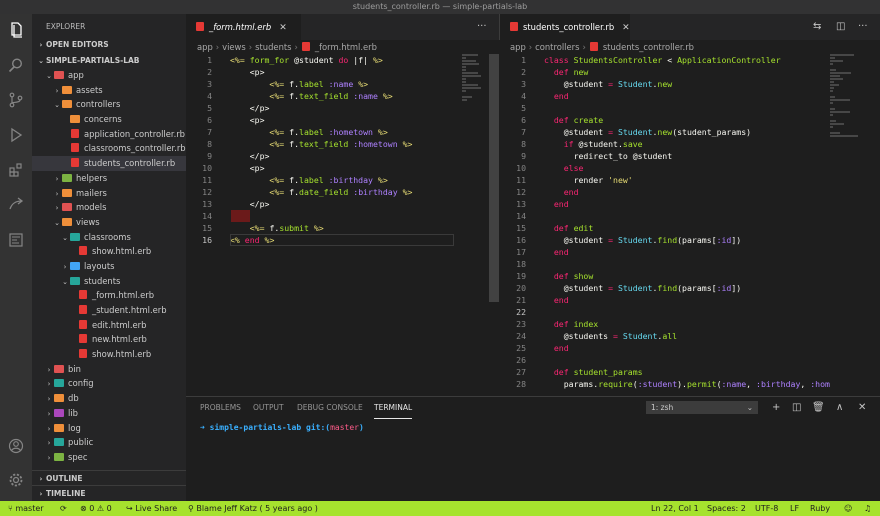  What do you see at coordinates (602, 47) in the screenshot?
I see `right-breadcrumb: app › controllers › students_controller.rb` at bounding box center [602, 47].